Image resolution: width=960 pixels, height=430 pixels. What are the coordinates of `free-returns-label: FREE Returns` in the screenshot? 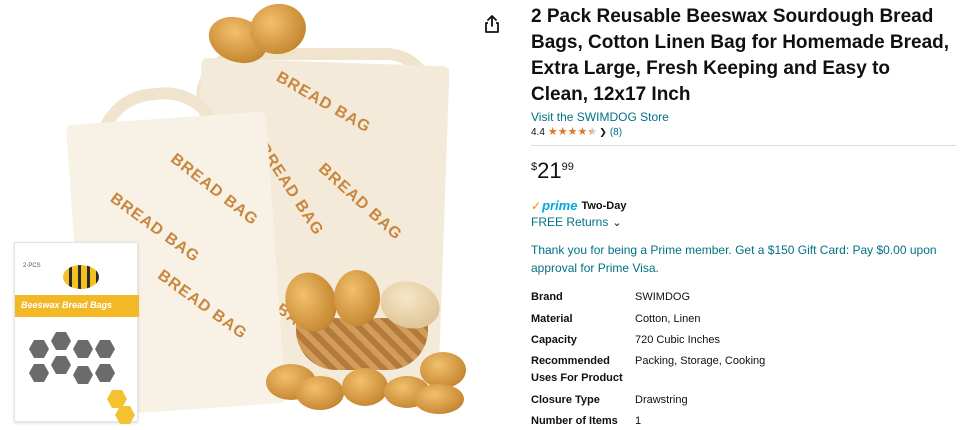 It's located at (570, 222).